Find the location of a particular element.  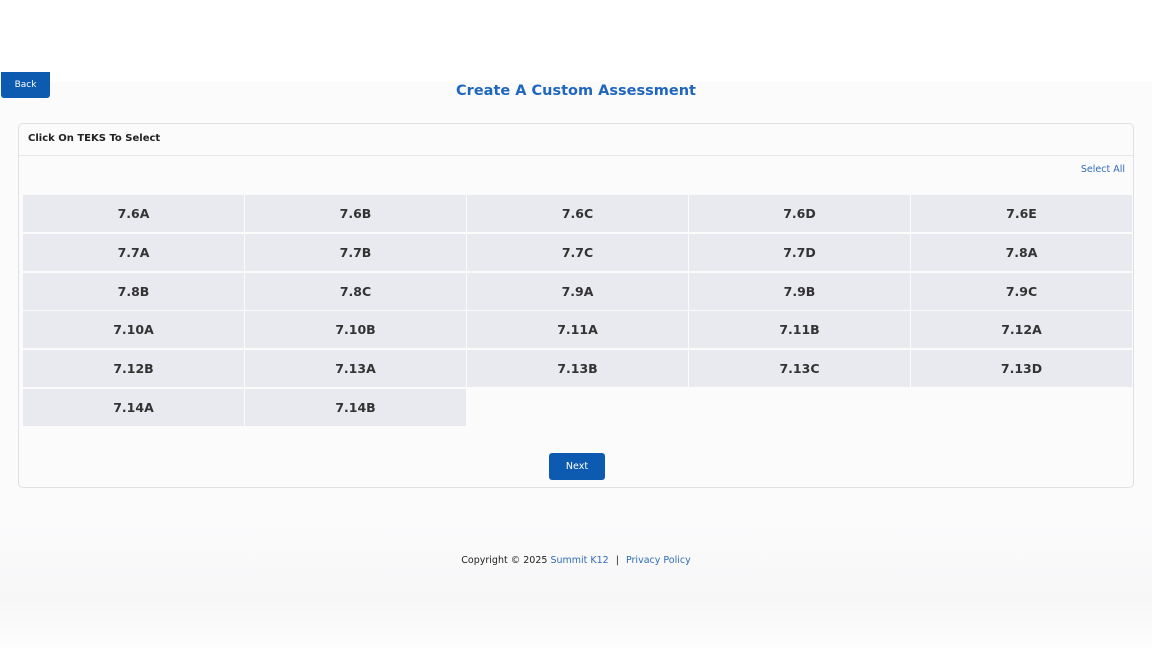

teks-item: 7.8B is located at coordinates (133, 291).